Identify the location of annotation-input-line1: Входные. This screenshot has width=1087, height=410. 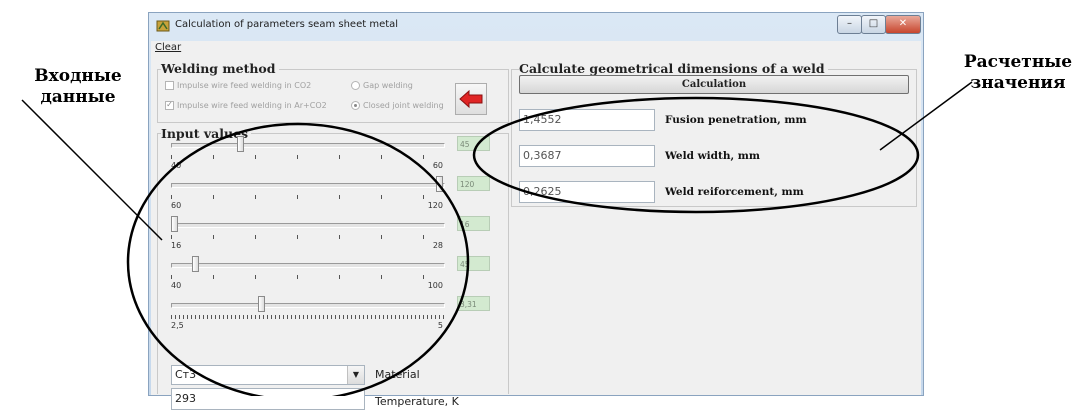
(78, 76).